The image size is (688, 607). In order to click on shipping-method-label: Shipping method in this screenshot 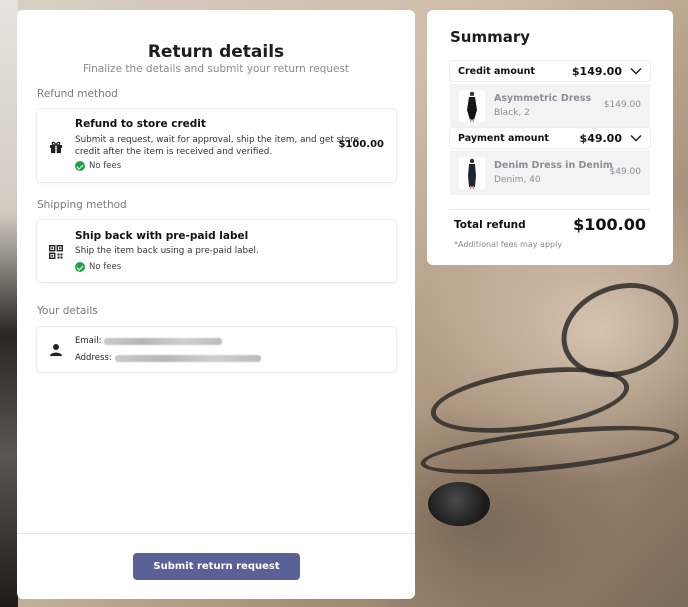, I will do `click(82, 205)`.